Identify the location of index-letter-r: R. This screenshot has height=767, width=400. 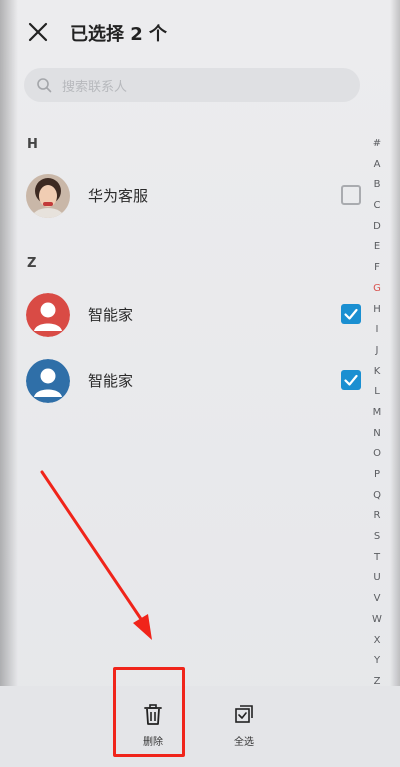
(377, 516).